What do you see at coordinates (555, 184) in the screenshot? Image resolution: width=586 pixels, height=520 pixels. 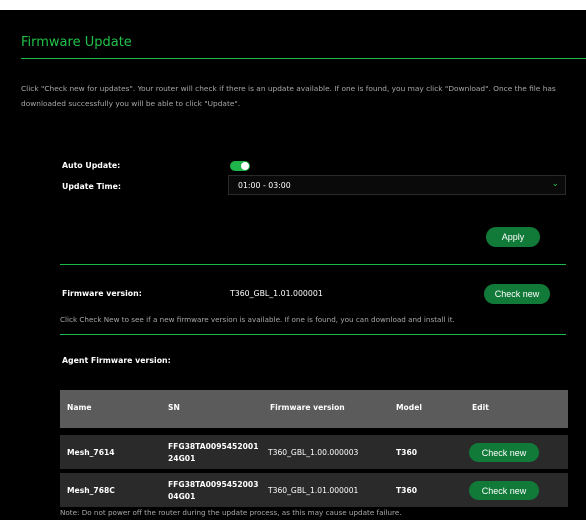 I see `chevron-down-icon: ⌄` at bounding box center [555, 184].